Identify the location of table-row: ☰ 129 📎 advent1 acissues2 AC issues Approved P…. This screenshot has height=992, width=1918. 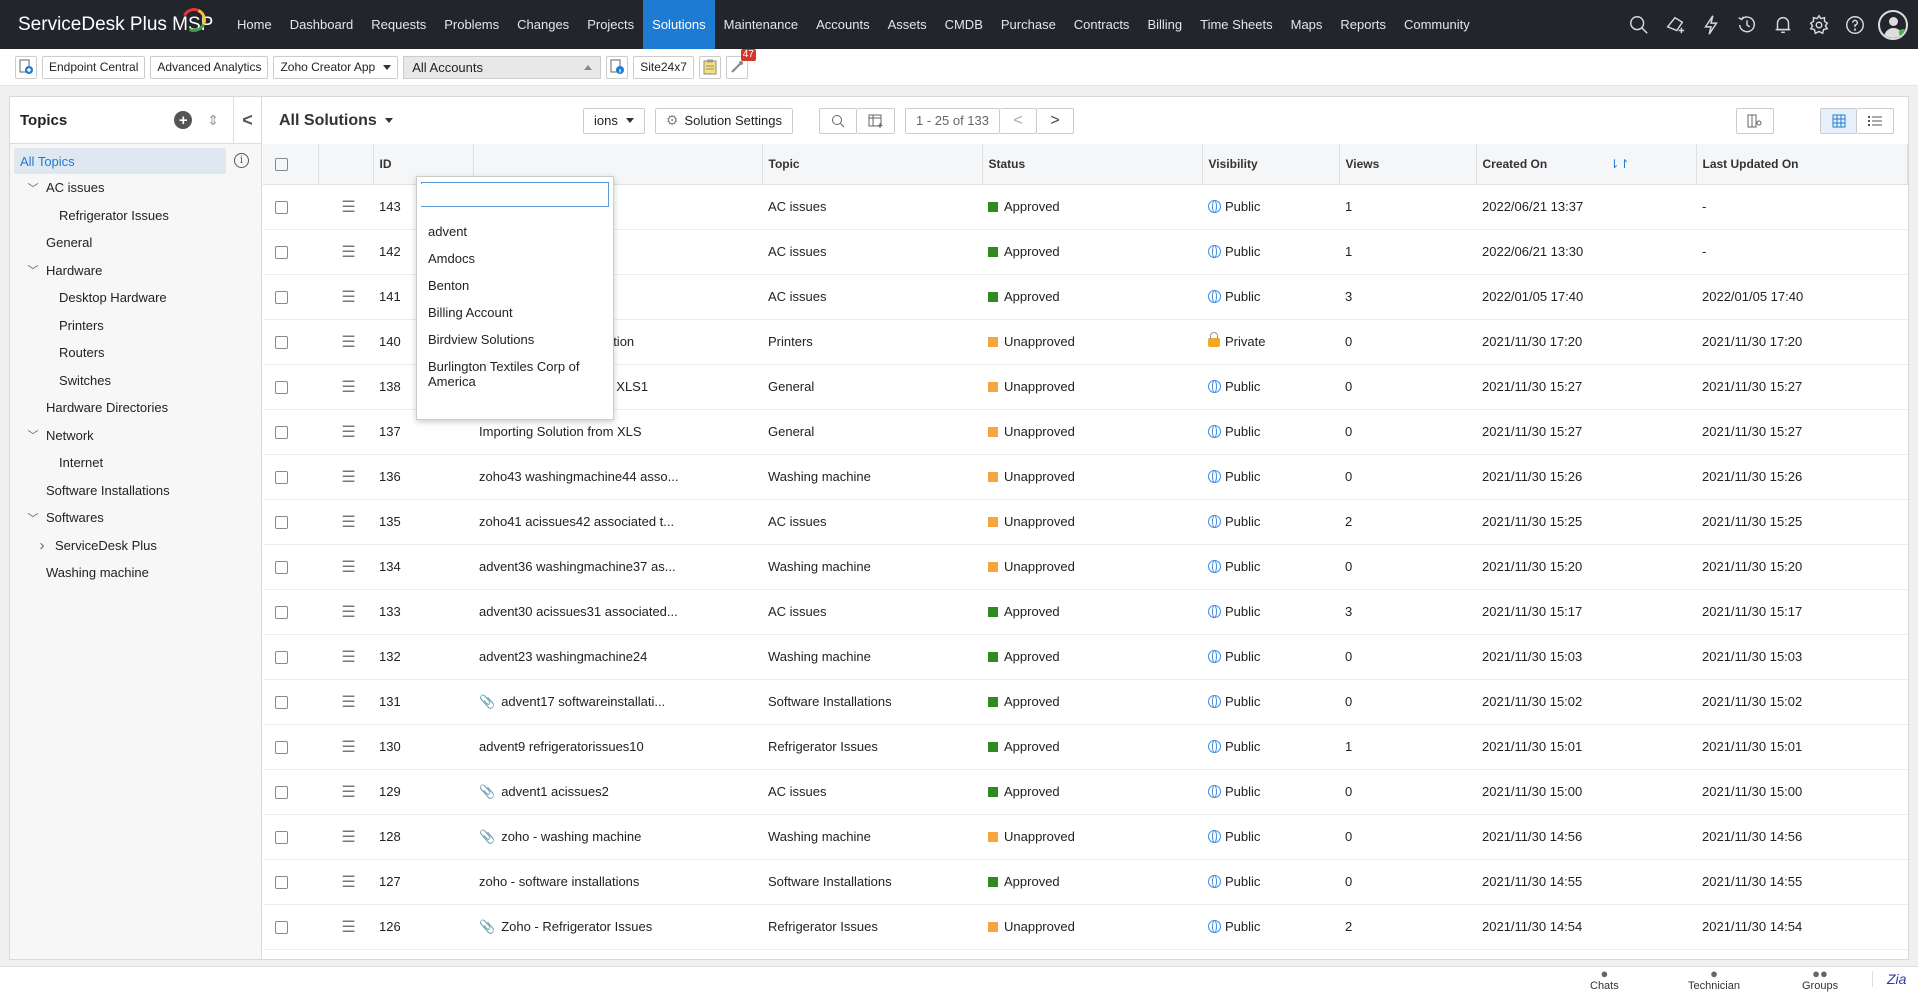
(1085, 792).